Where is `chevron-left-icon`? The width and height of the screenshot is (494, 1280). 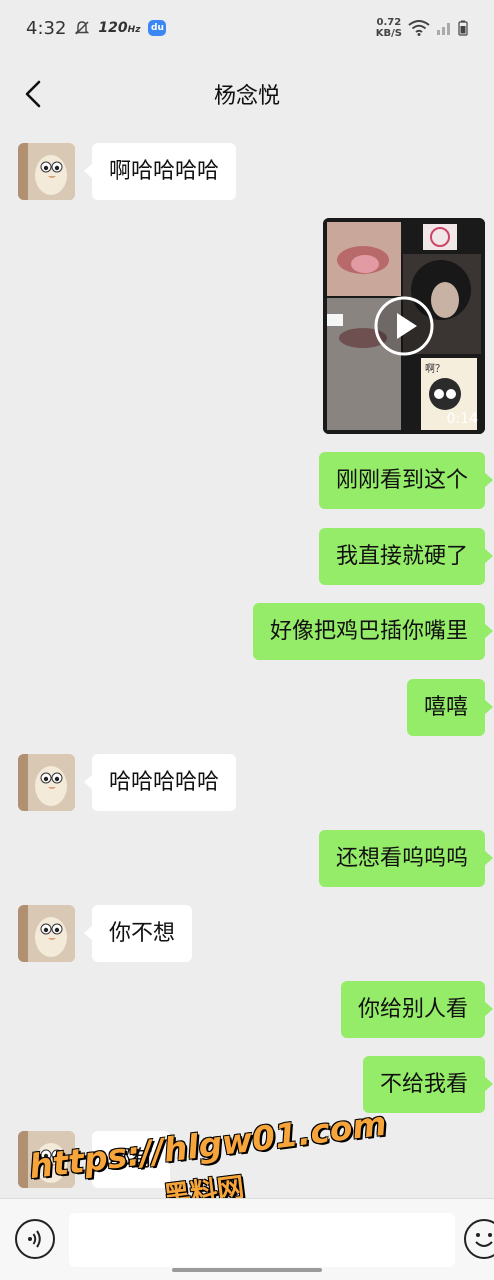 chevron-left-icon is located at coordinates (33, 94).